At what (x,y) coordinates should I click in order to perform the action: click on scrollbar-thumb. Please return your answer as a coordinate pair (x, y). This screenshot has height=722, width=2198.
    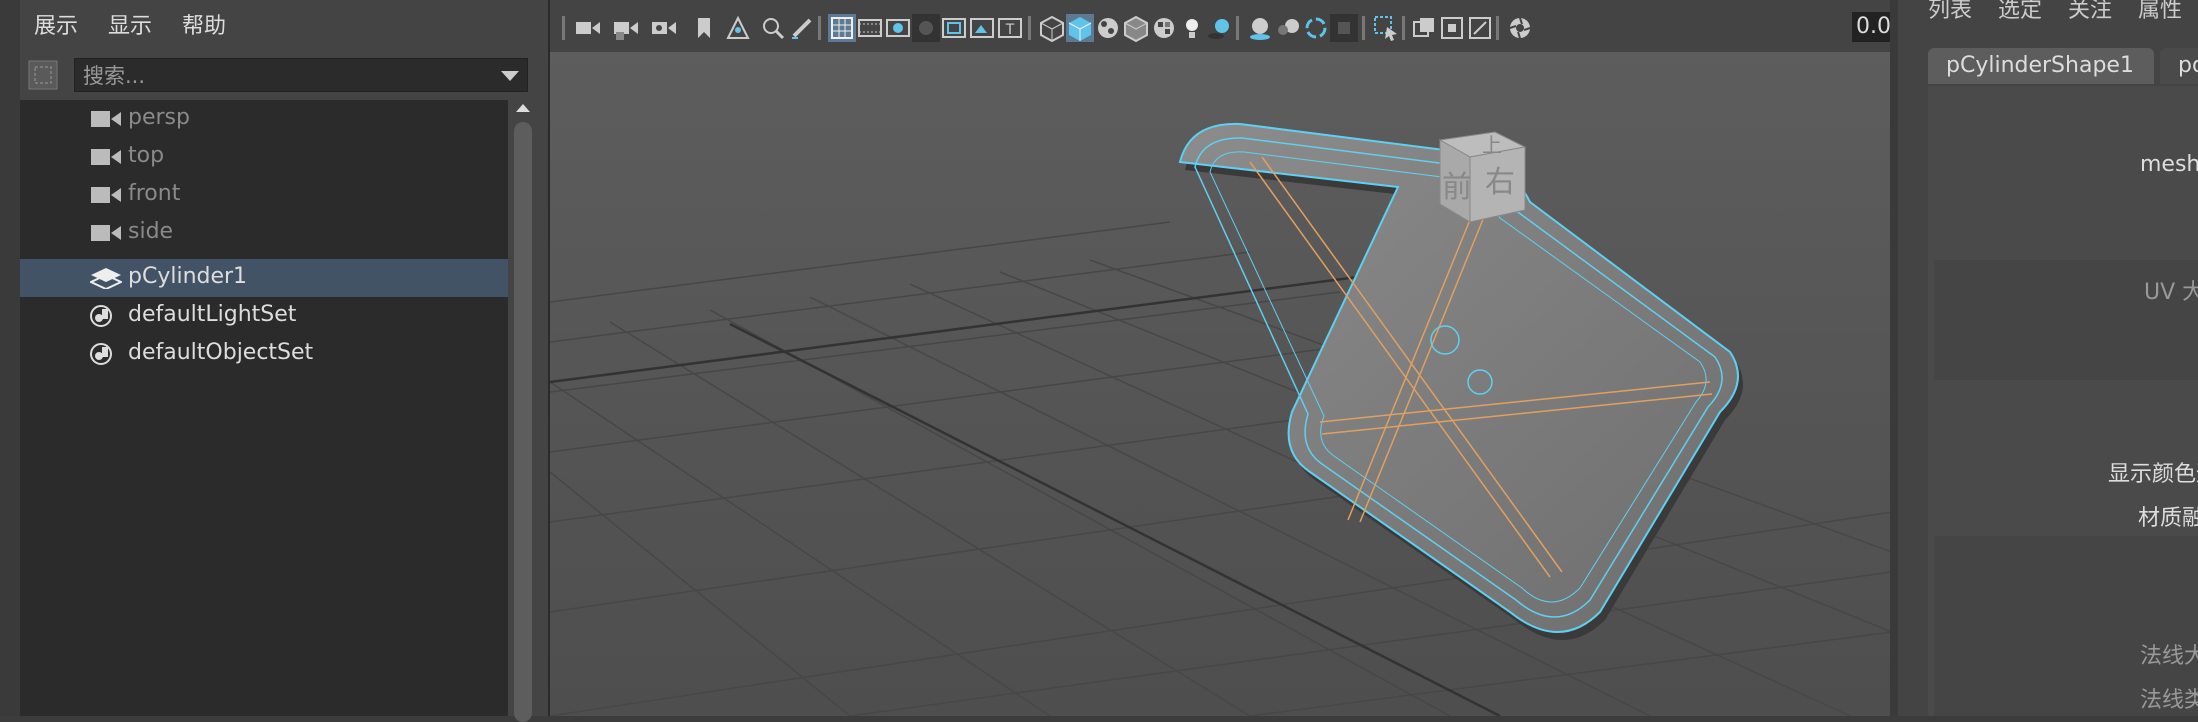
    Looking at the image, I should click on (523, 422).